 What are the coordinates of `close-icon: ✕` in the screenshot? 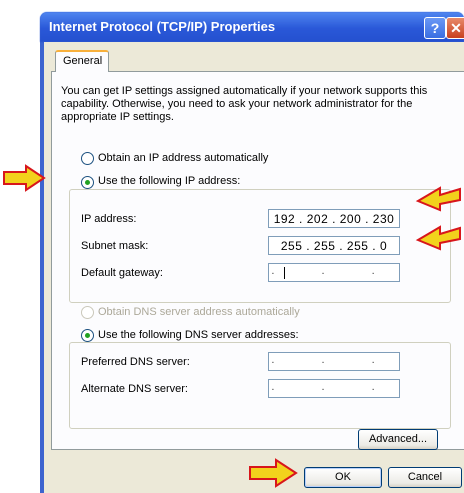 It's located at (456, 28).